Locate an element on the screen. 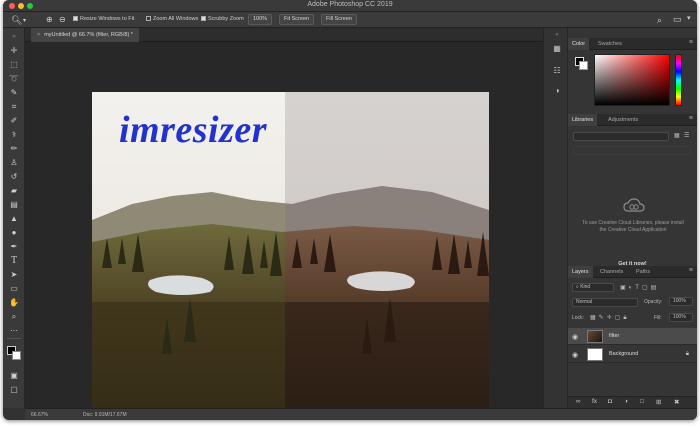 The height and width of the screenshot is (428, 700). checkbox-icon is located at coordinates (75, 18).